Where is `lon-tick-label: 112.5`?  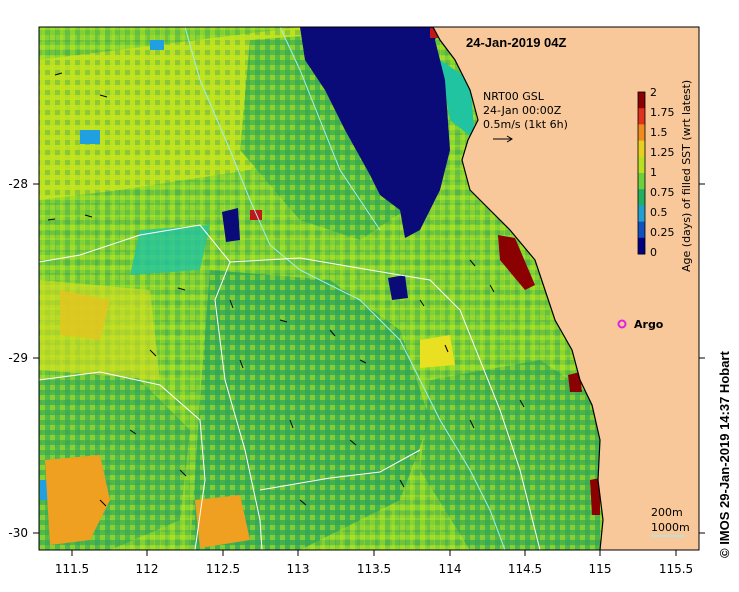
lon-tick-label: 112.5 is located at coordinates (223, 569).